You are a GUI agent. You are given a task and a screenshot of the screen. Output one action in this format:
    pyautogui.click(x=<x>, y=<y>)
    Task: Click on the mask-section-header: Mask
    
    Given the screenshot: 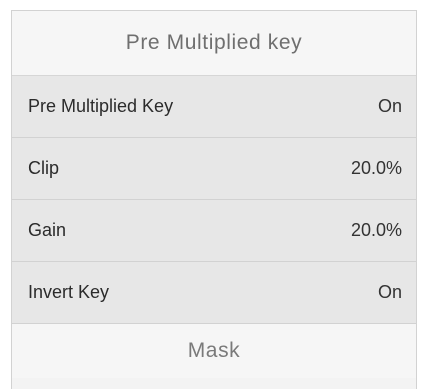 What is the action you would take?
    pyautogui.click(x=214, y=351)
    